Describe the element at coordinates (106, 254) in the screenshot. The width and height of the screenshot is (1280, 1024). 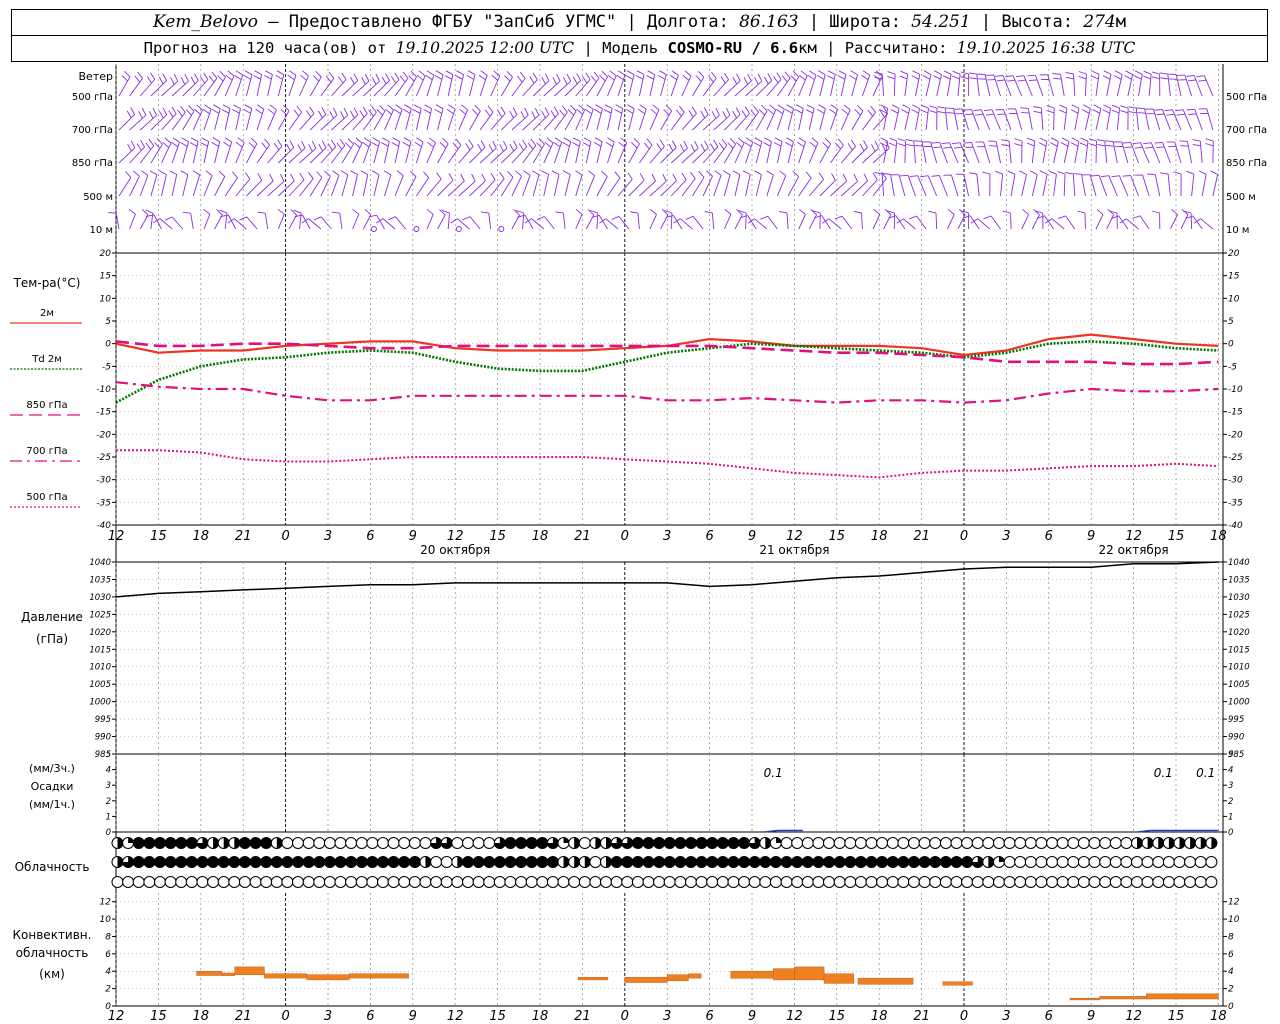
I see `temp-tick-label-left: 20` at that location.